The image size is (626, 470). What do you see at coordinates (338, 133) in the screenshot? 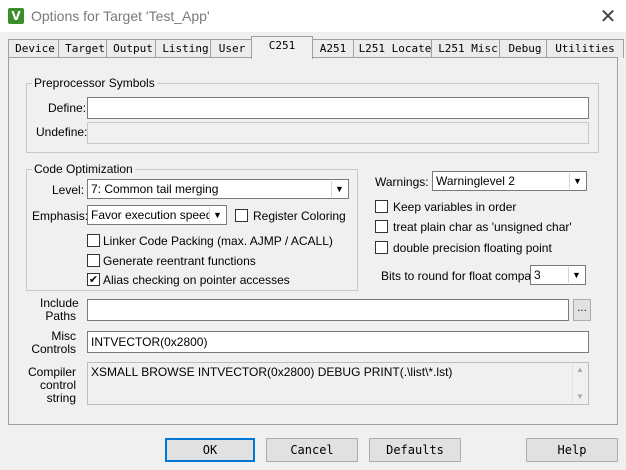
I see `undefine-input` at bounding box center [338, 133].